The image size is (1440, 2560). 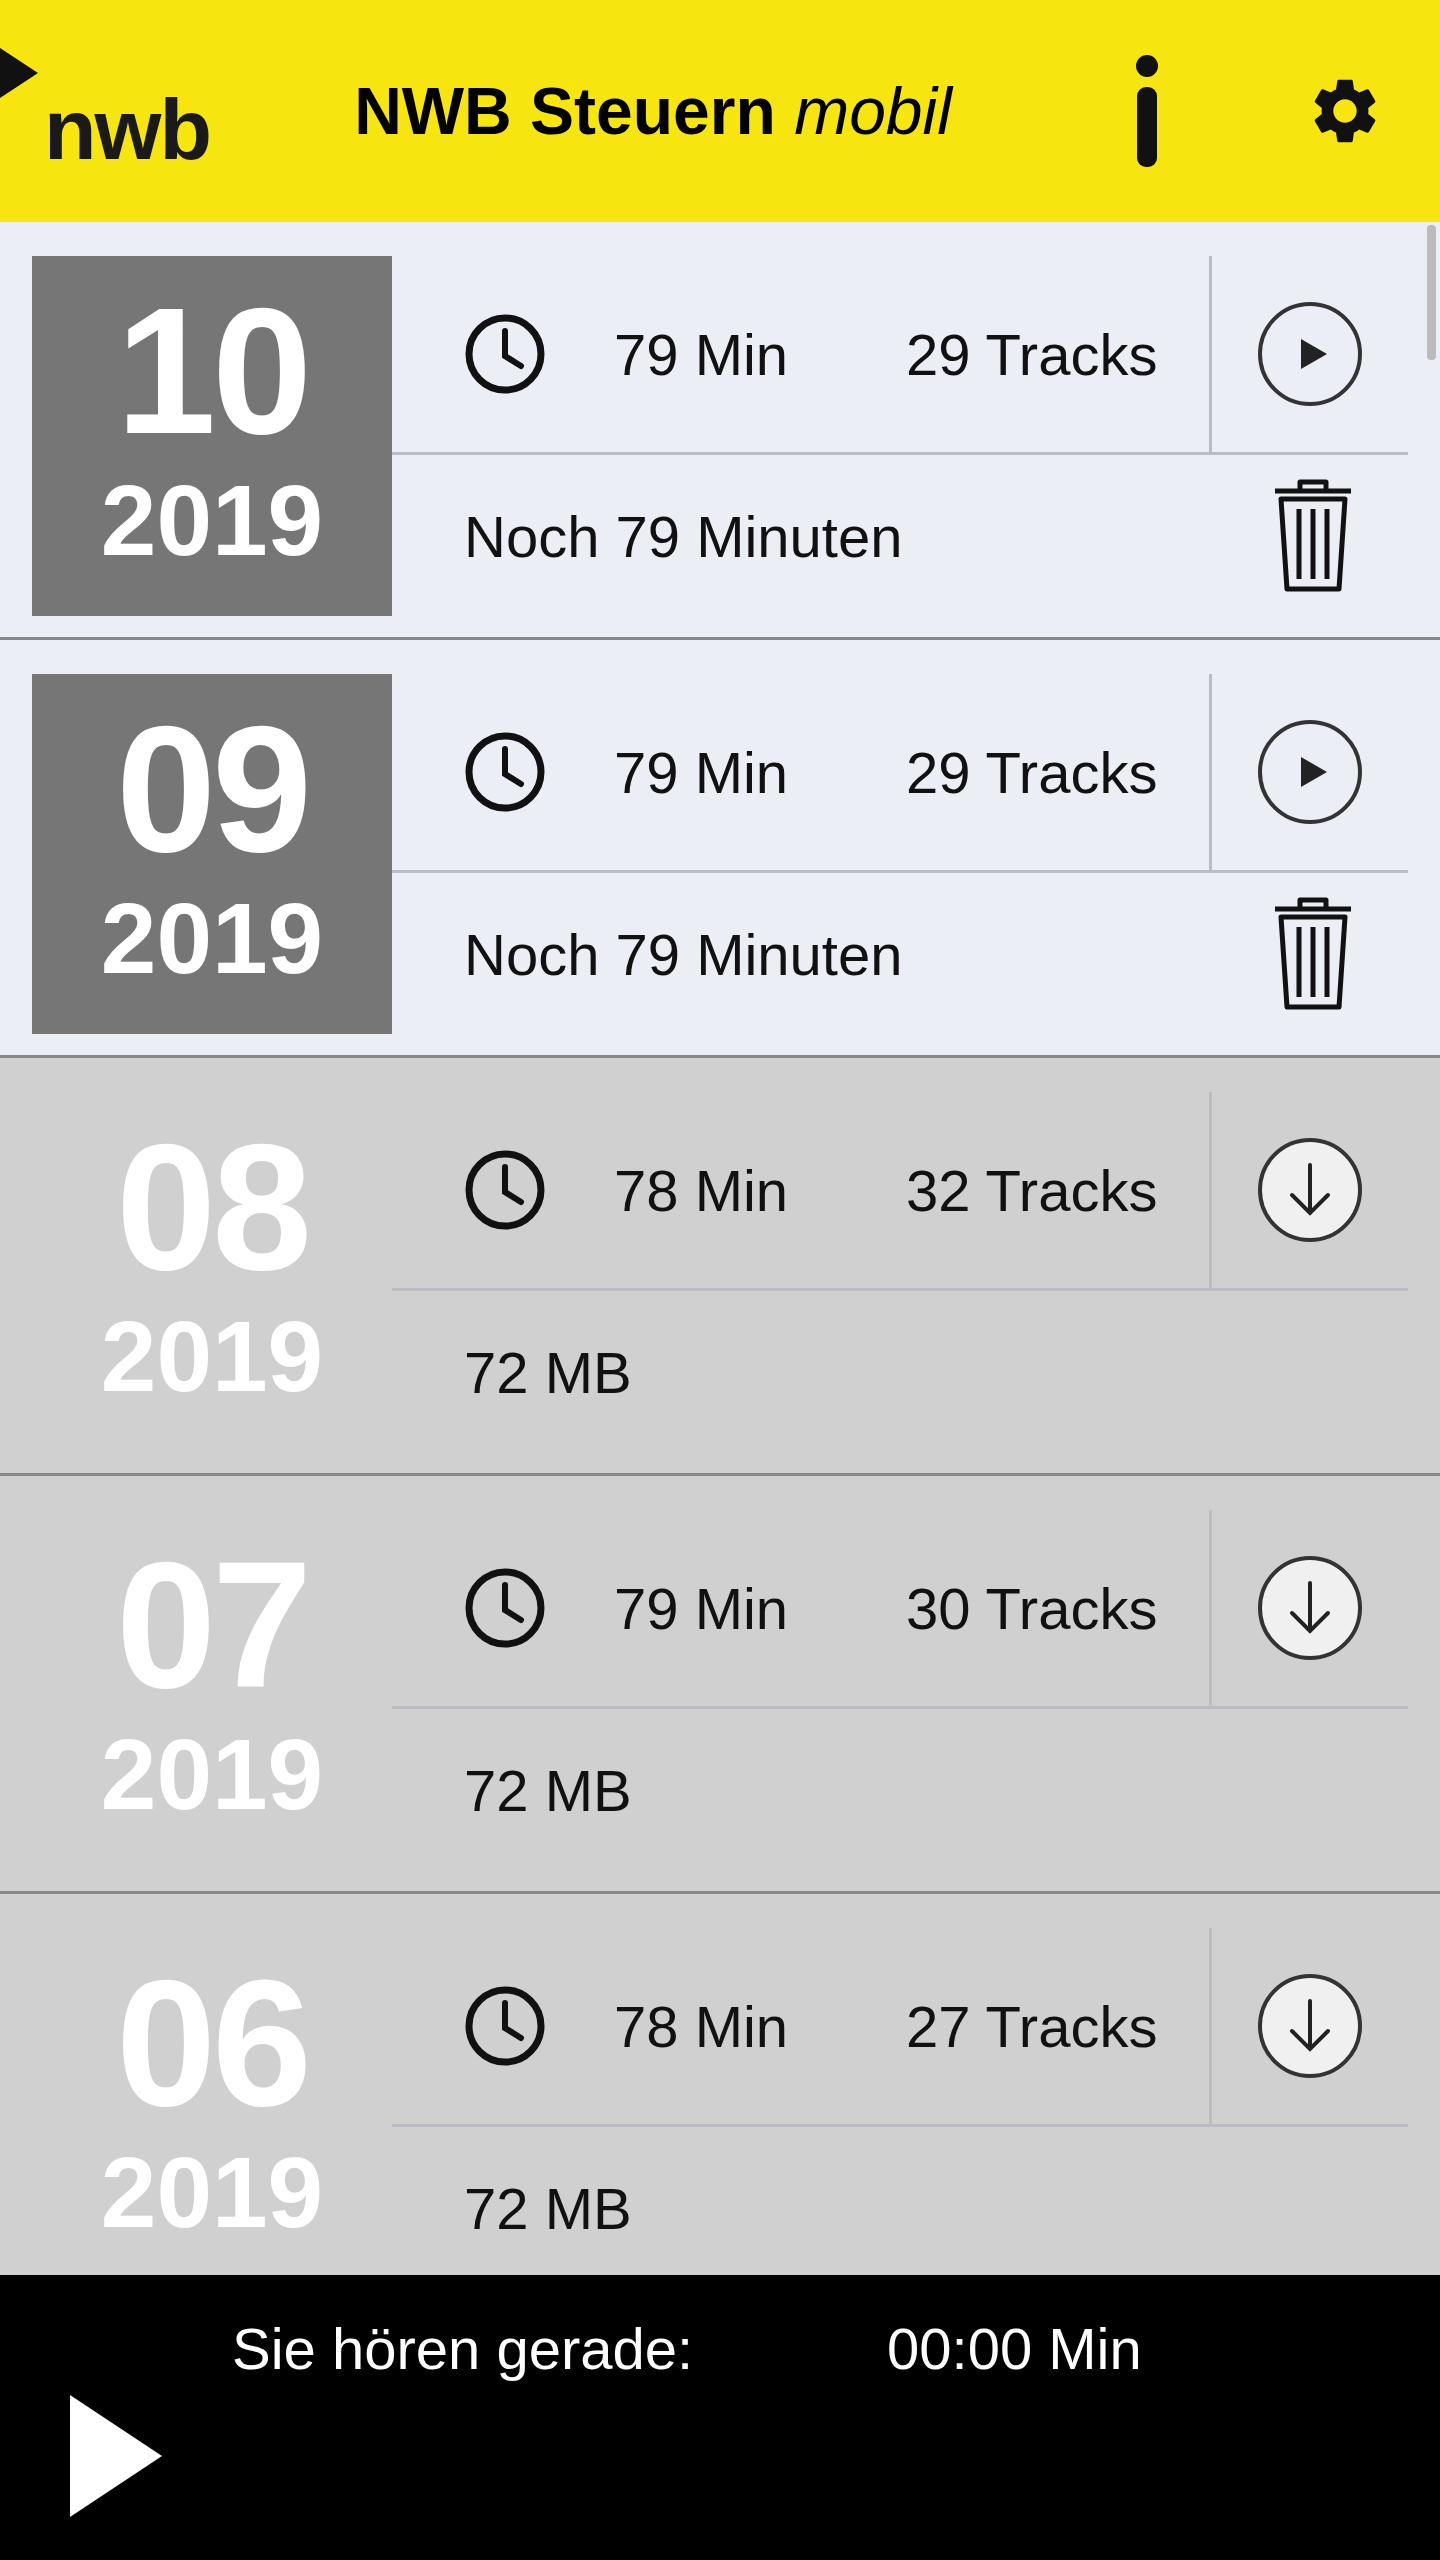 What do you see at coordinates (20, 73) in the screenshot?
I see `logo-triangle-icon` at bounding box center [20, 73].